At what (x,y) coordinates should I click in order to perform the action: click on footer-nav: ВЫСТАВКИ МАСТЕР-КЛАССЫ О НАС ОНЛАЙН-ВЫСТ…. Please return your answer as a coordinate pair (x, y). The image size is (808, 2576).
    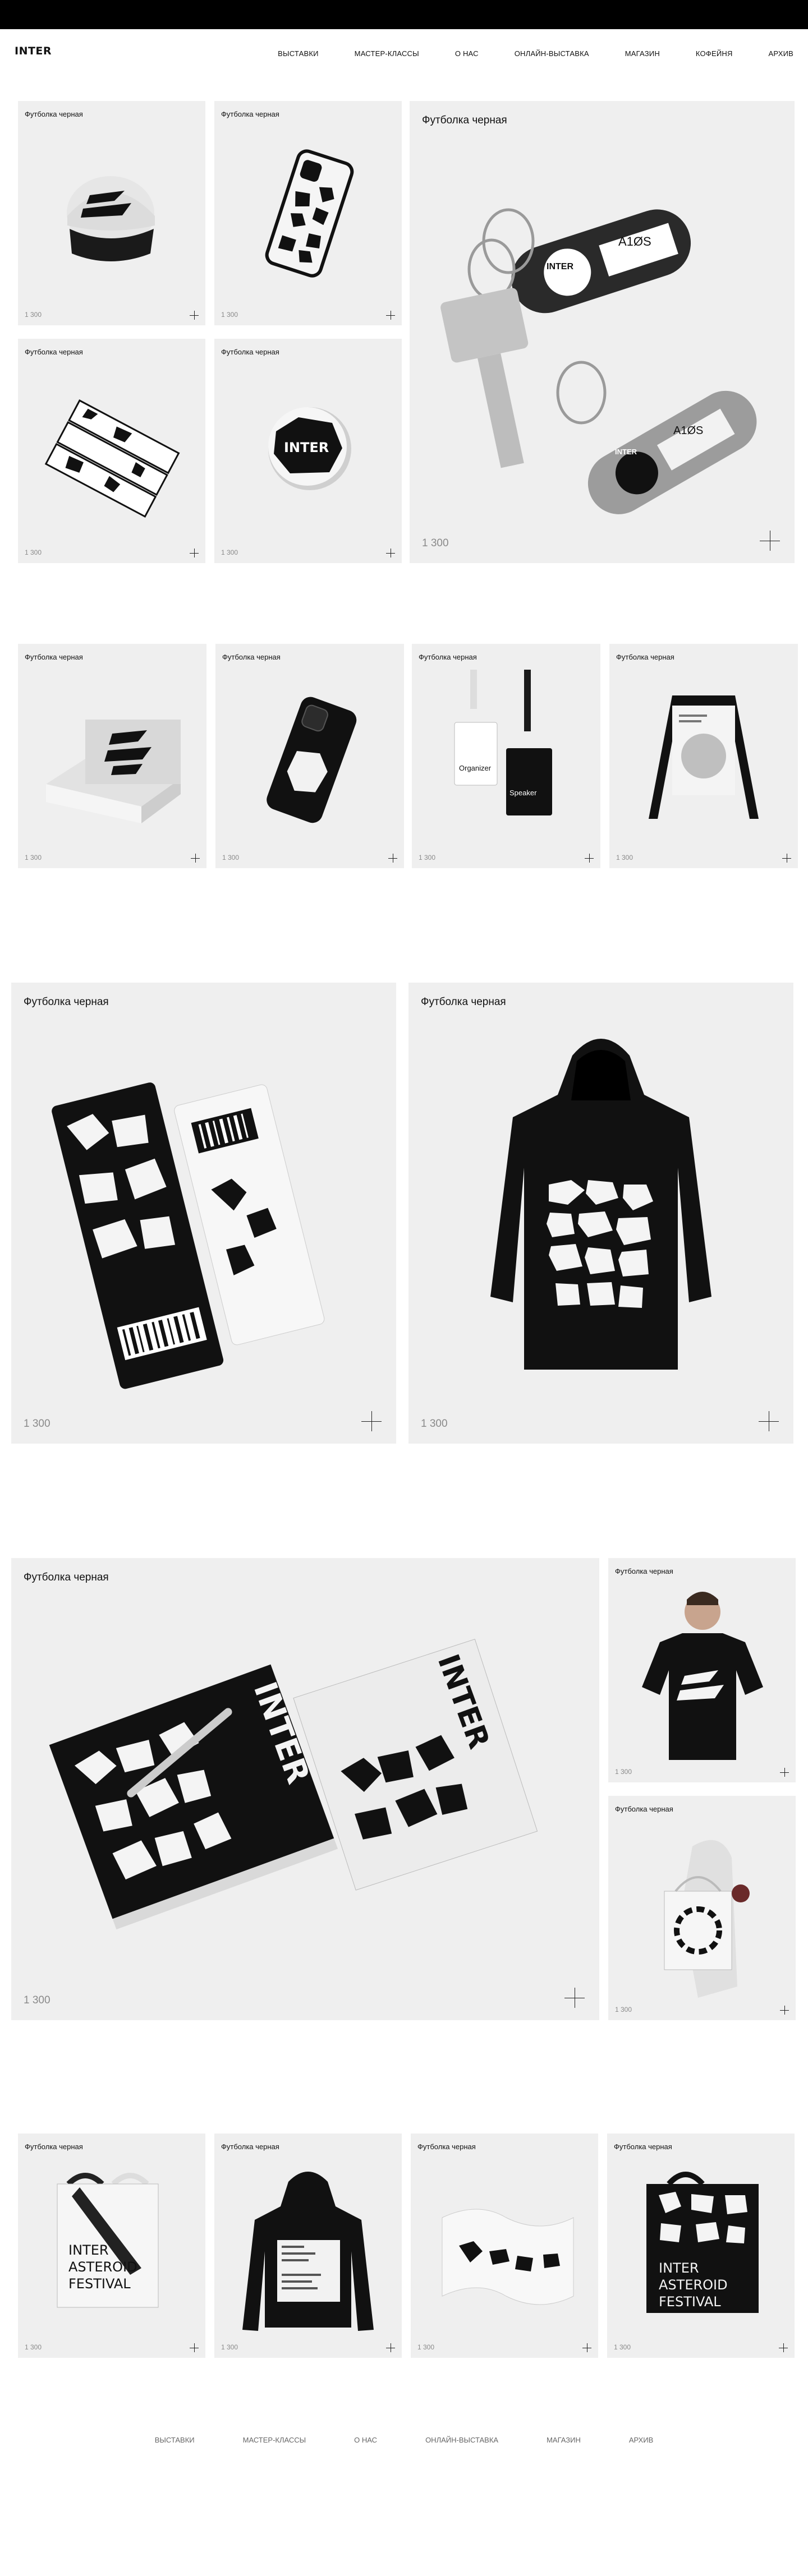
    Looking at the image, I should click on (404, 2440).